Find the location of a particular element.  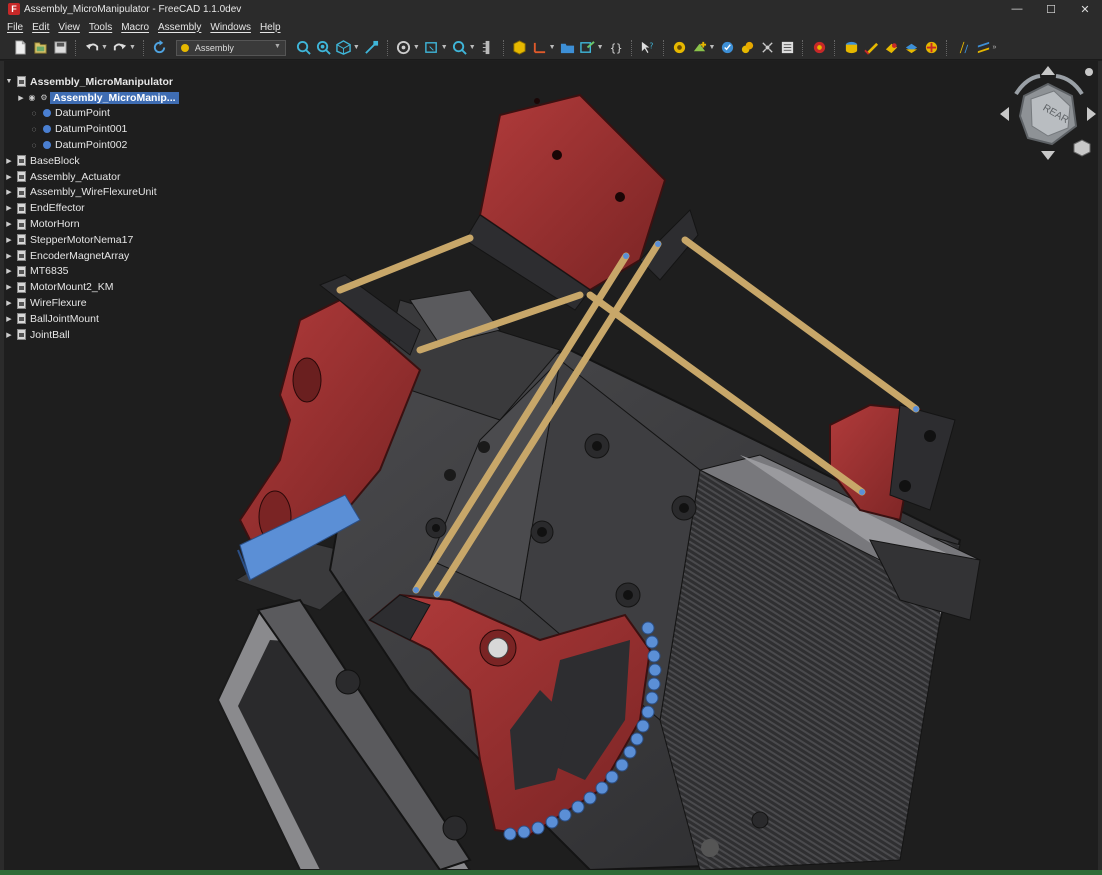

redo-button is located at coordinates (120, 48).